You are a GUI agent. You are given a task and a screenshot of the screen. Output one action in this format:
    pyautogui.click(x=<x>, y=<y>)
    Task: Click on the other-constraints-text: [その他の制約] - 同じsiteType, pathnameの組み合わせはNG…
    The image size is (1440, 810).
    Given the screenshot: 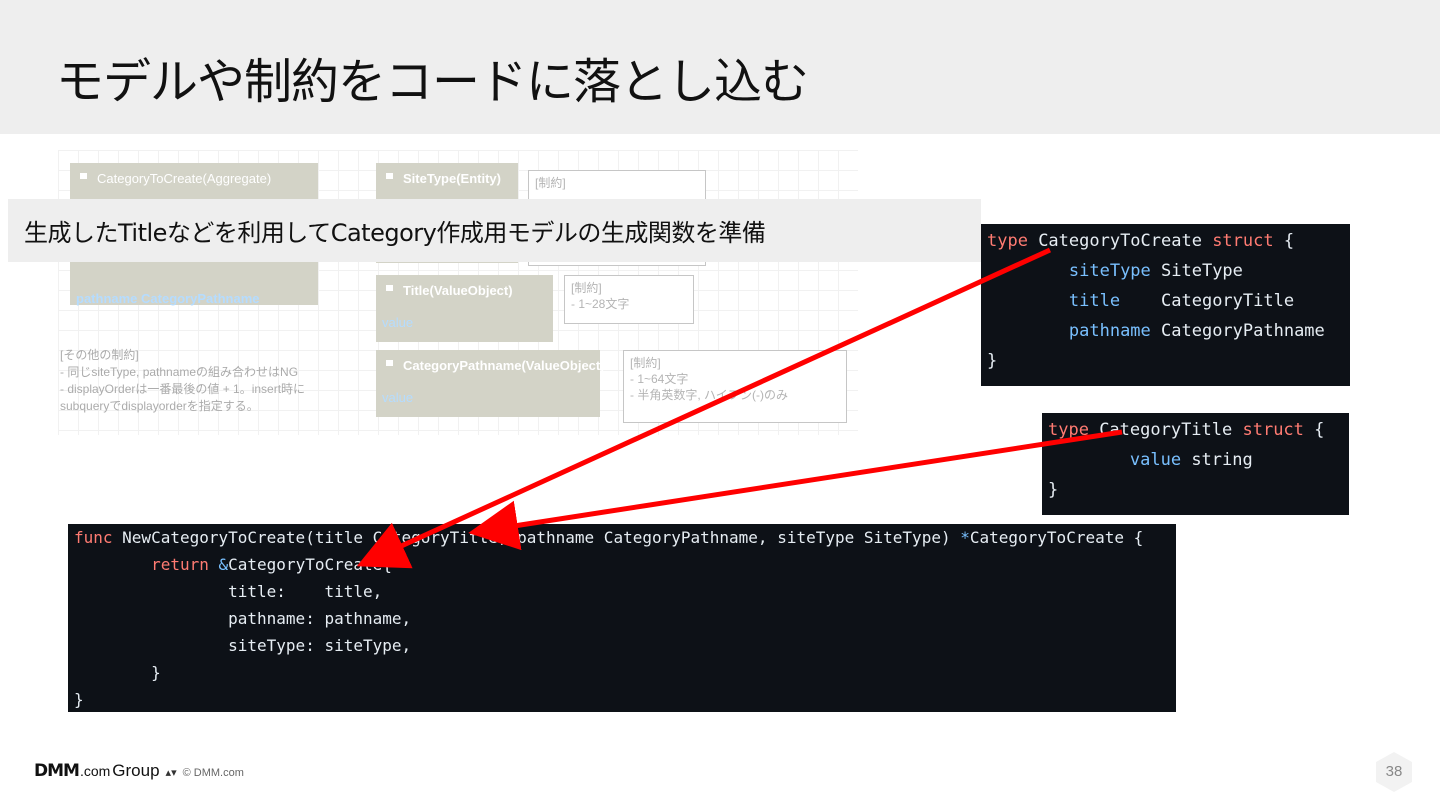 What is the action you would take?
    pyautogui.click(x=183, y=380)
    